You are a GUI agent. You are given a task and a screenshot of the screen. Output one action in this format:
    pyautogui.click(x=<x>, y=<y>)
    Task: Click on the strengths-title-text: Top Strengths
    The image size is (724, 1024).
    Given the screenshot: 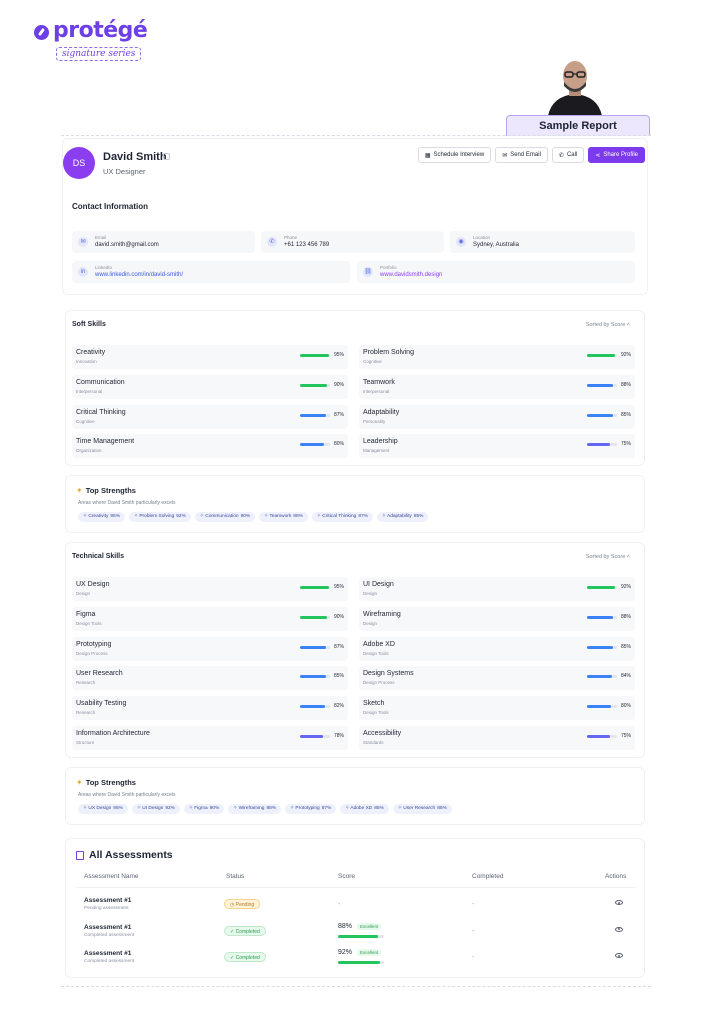 What is the action you would take?
    pyautogui.click(x=110, y=490)
    